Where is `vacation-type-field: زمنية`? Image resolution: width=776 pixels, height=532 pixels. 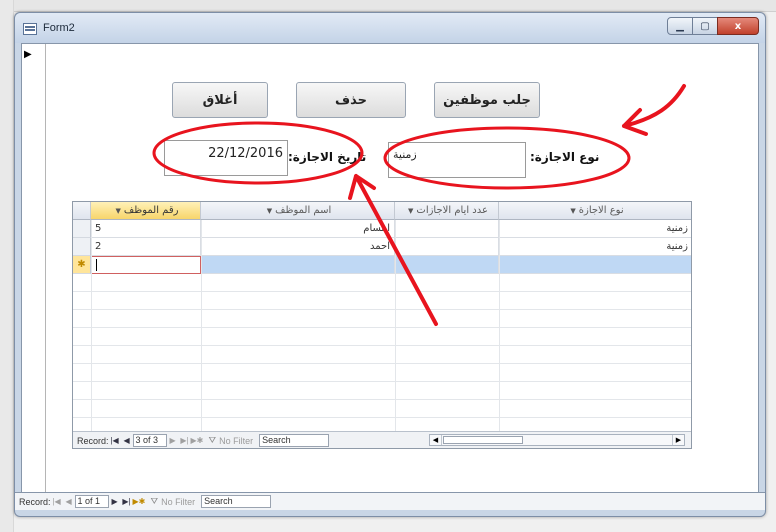
vacation-type-field: زمنية is located at coordinates (457, 160).